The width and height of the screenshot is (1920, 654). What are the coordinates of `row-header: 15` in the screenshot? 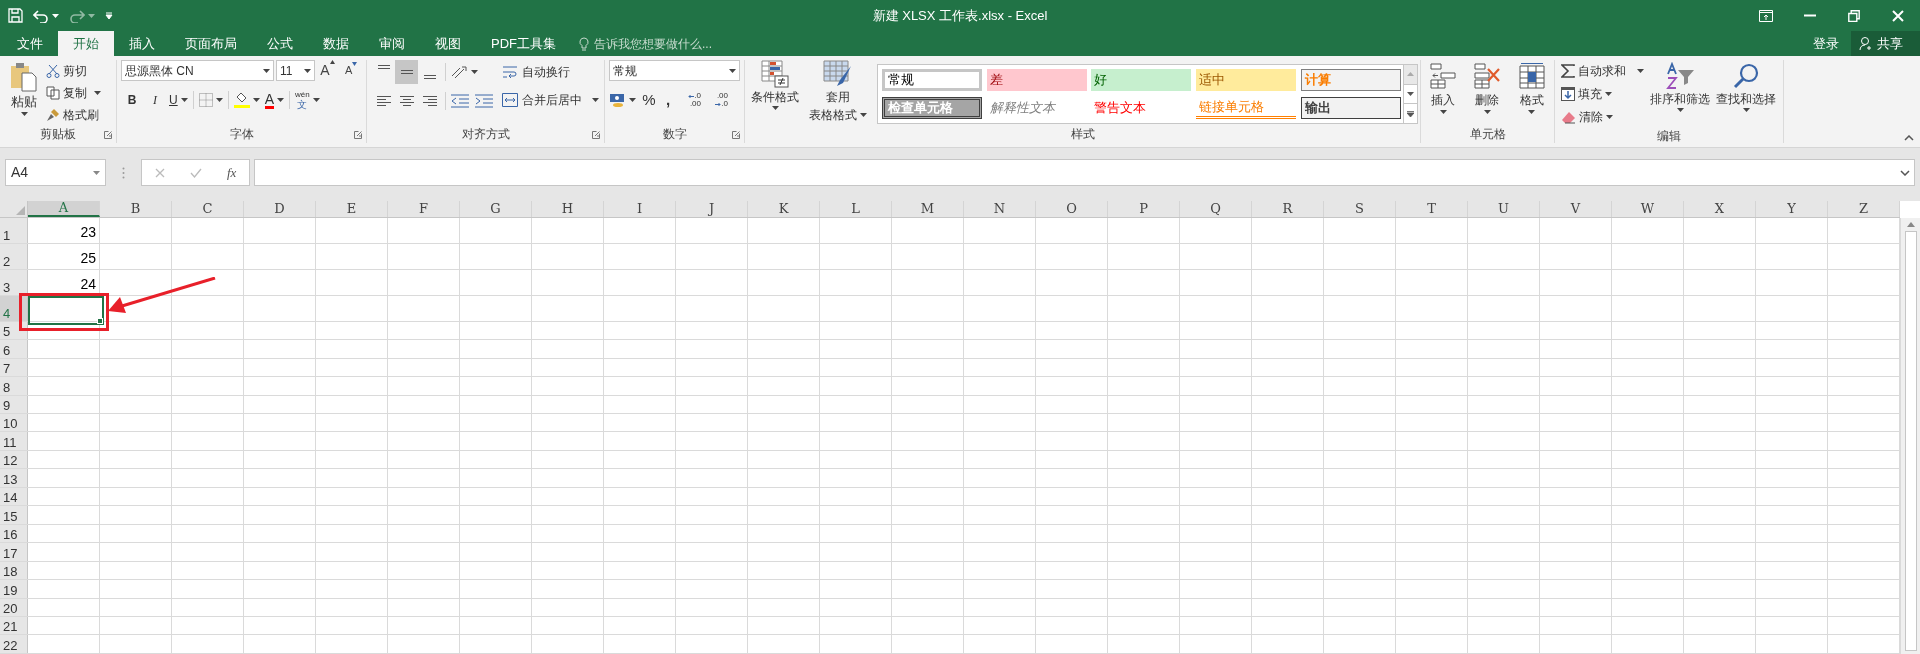 It's located at (14, 515).